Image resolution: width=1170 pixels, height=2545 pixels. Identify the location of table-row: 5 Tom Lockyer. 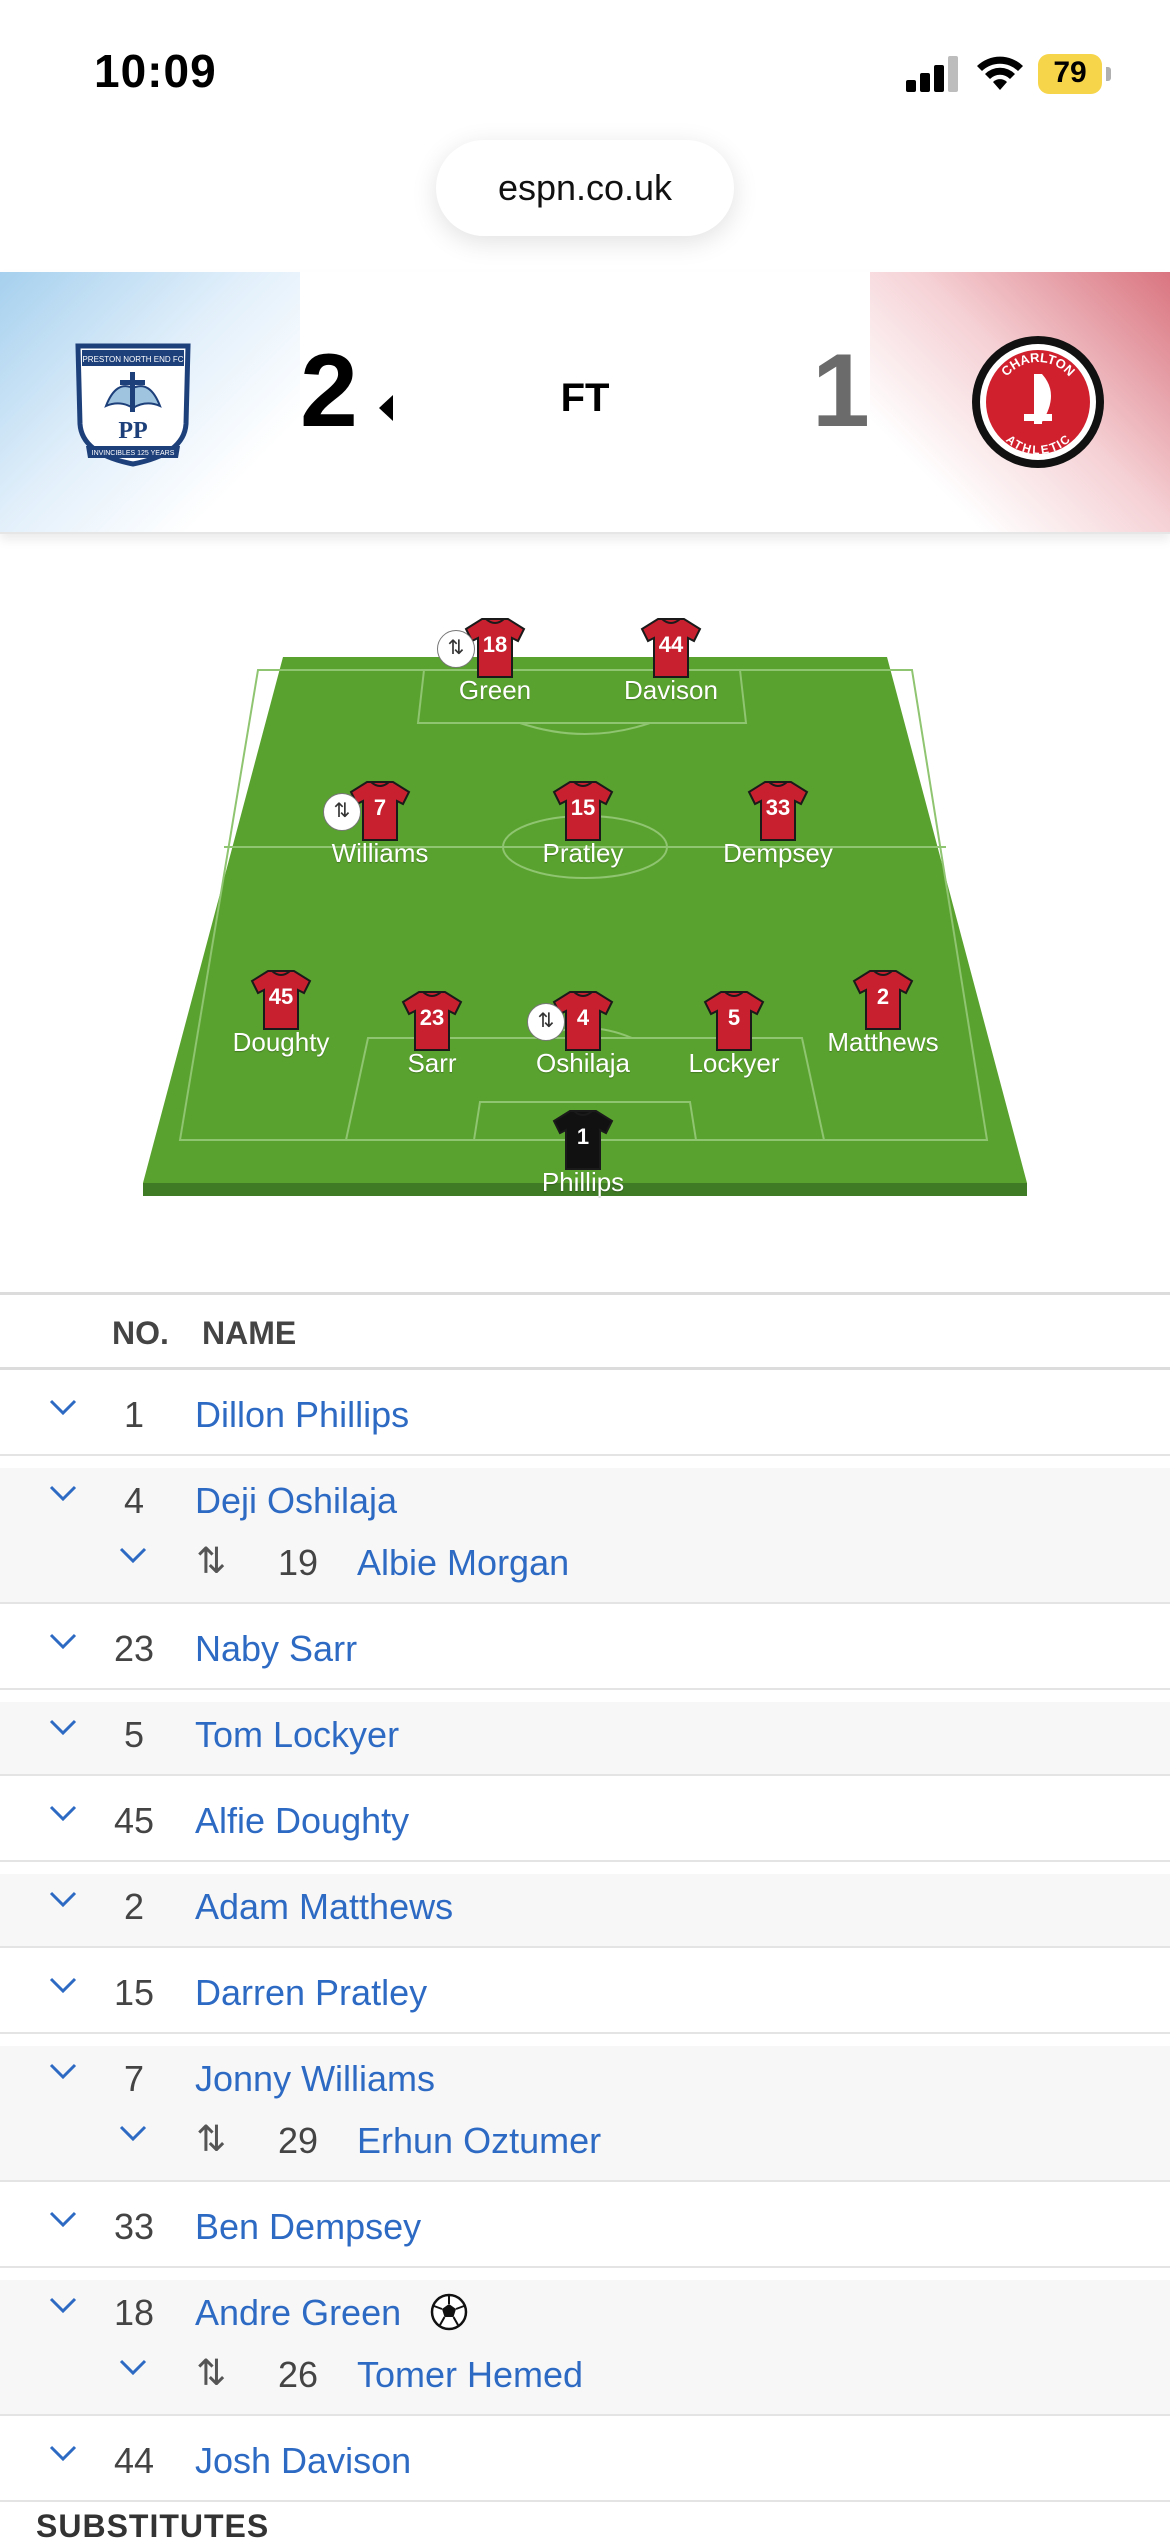
(585, 1739).